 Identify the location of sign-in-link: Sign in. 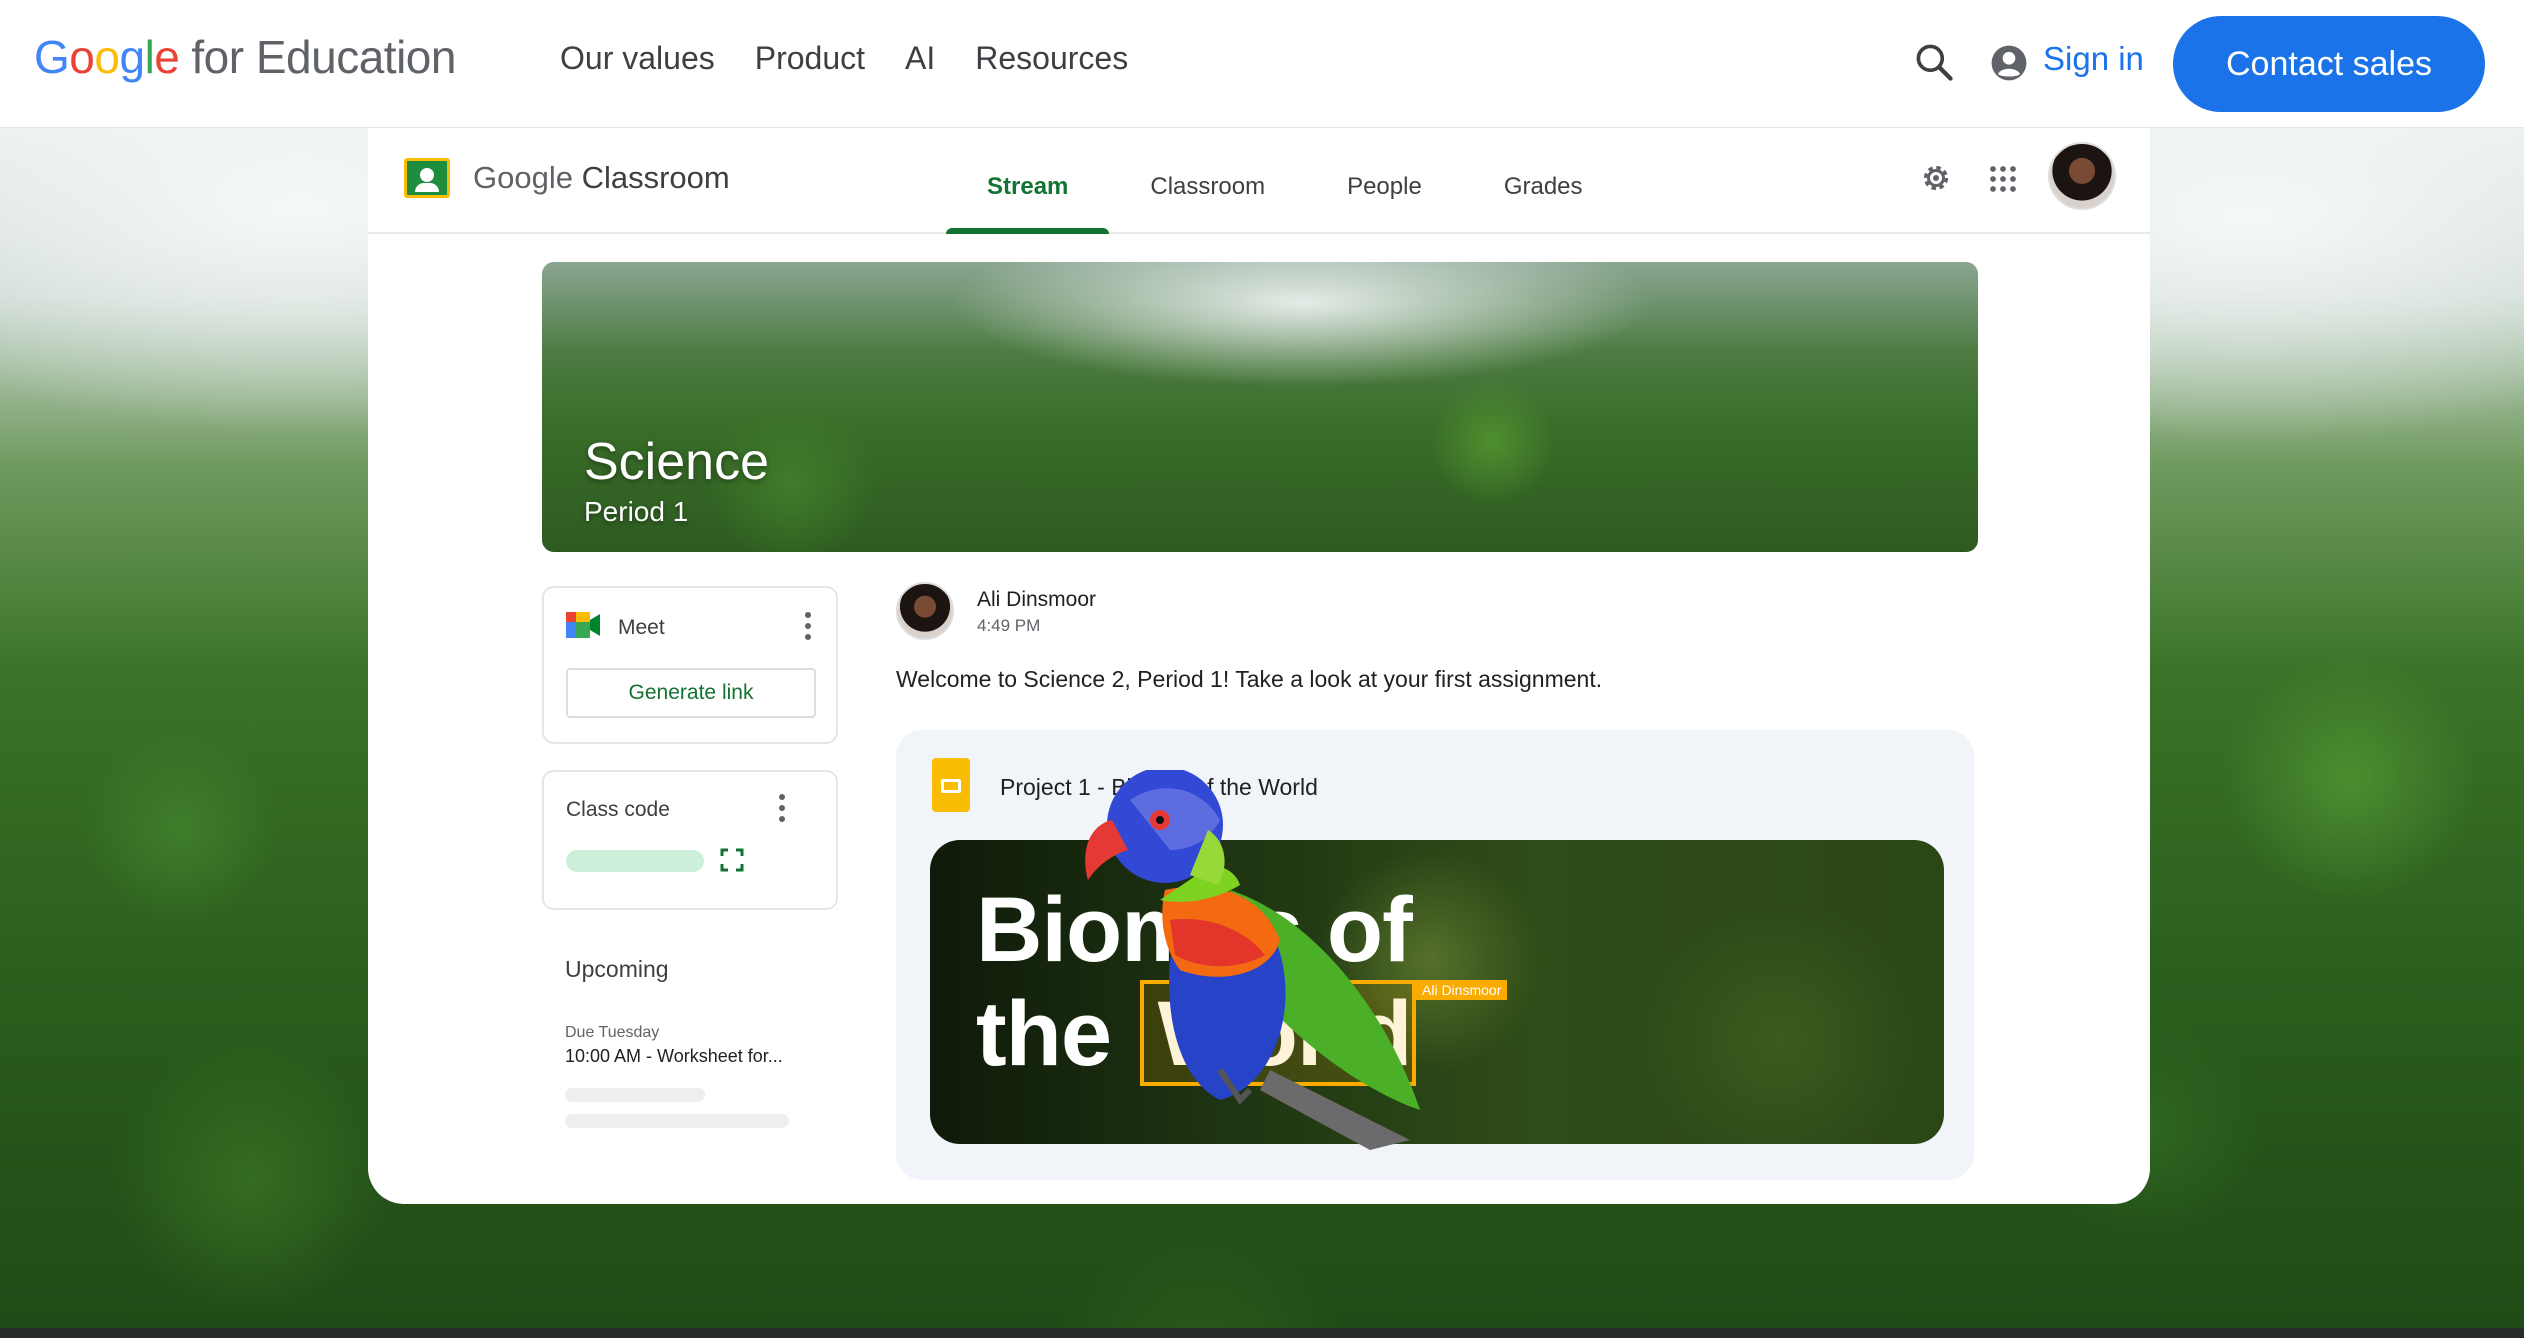
(2093, 59).